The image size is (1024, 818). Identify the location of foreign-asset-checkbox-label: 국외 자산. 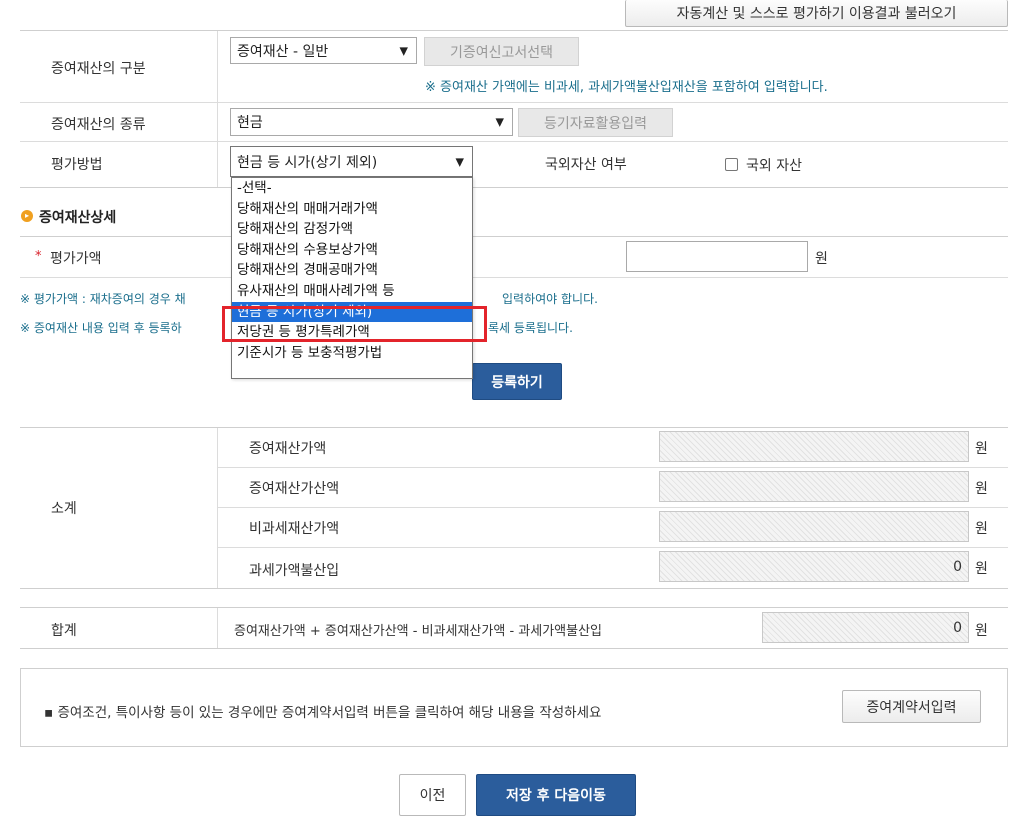
(774, 166).